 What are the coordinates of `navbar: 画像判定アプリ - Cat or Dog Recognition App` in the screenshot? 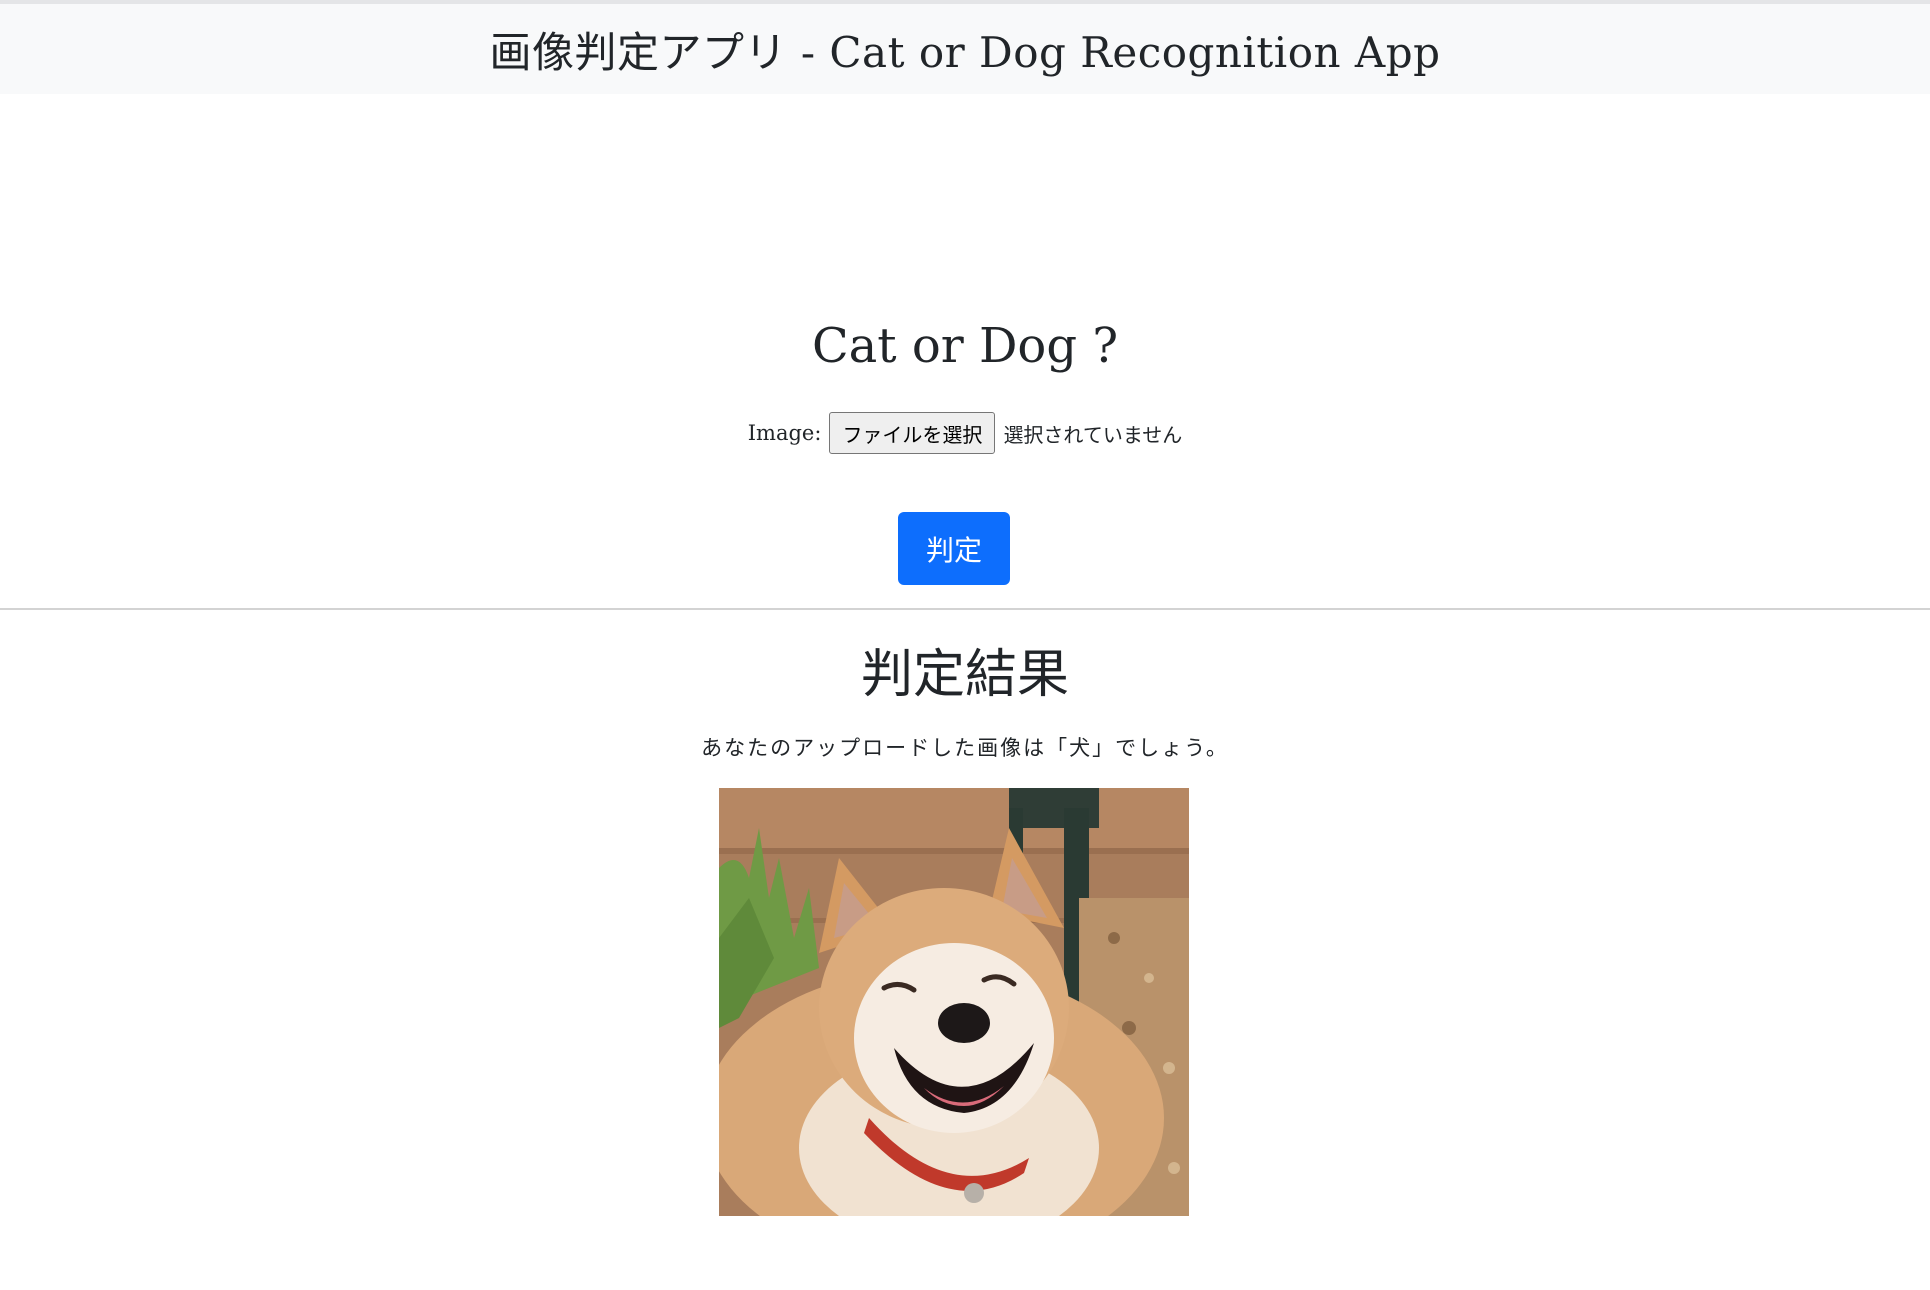 It's located at (965, 47).